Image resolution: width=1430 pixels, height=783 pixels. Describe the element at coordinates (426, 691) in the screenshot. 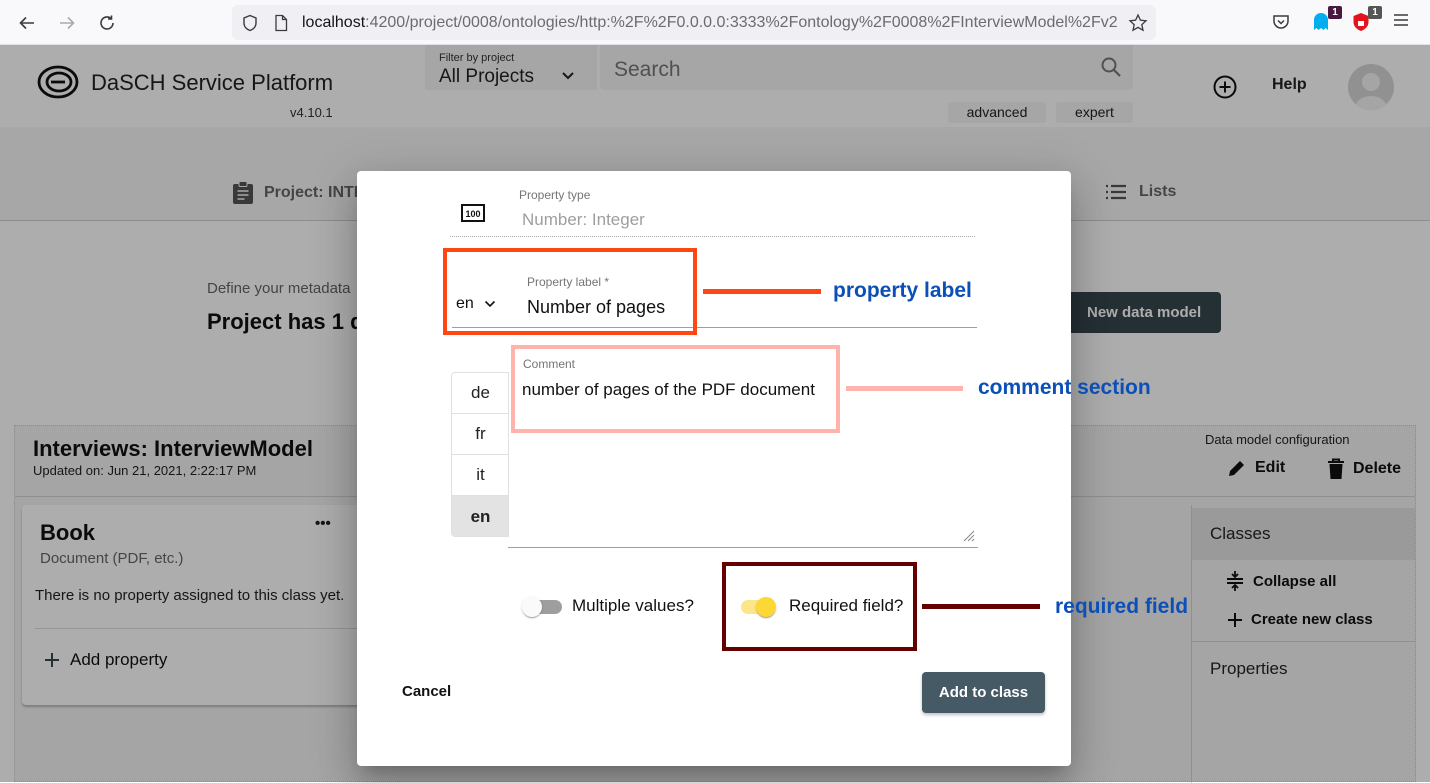

I see `cancel-button: Cancel` at that location.